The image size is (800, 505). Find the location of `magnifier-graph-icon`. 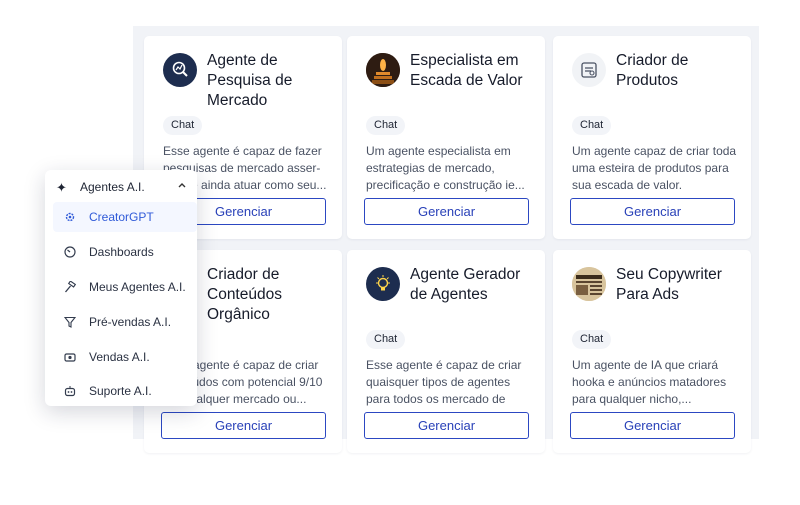

magnifier-graph-icon is located at coordinates (180, 70).